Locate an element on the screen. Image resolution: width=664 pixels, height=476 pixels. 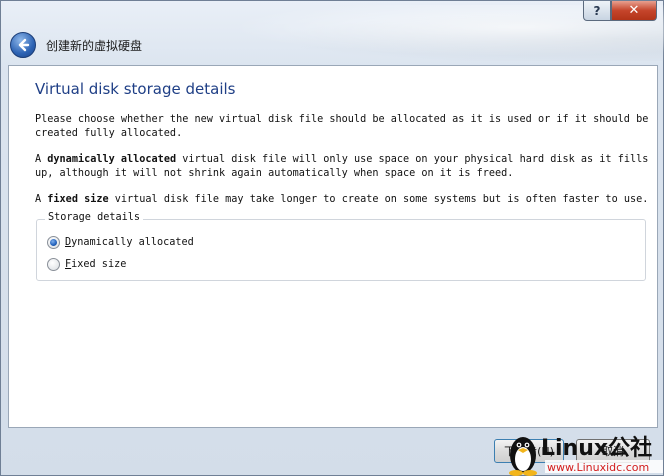
wizard-title: 创建新的虚拟硬盘 is located at coordinates (94, 46).